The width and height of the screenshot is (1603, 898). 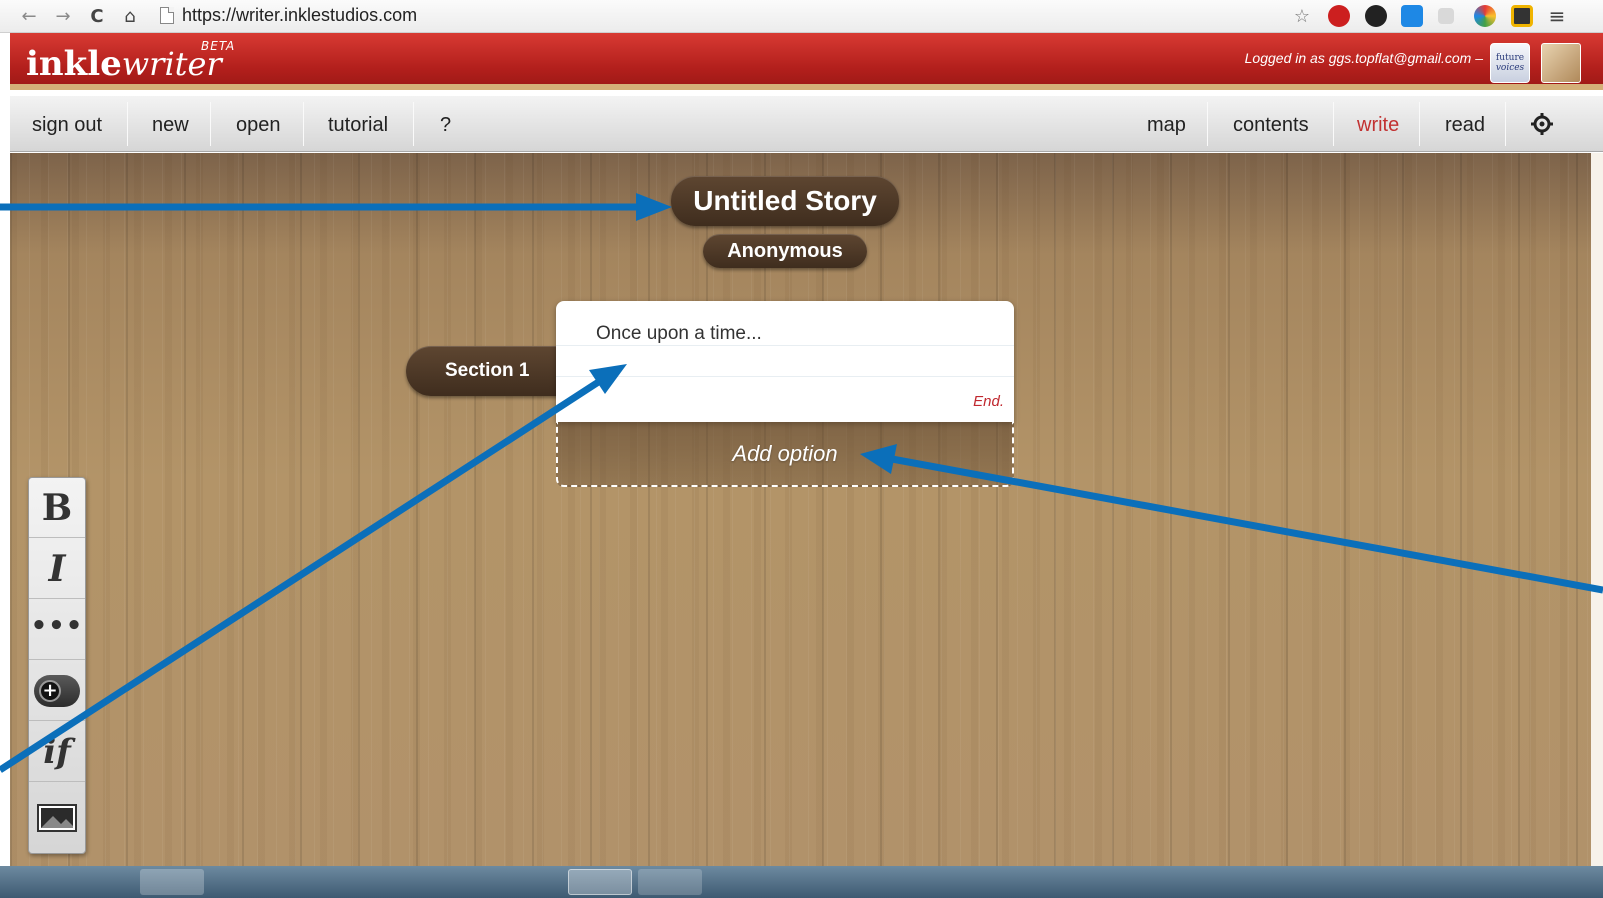 What do you see at coordinates (1557, 16) in the screenshot?
I see `menu-icon: ≡` at bounding box center [1557, 16].